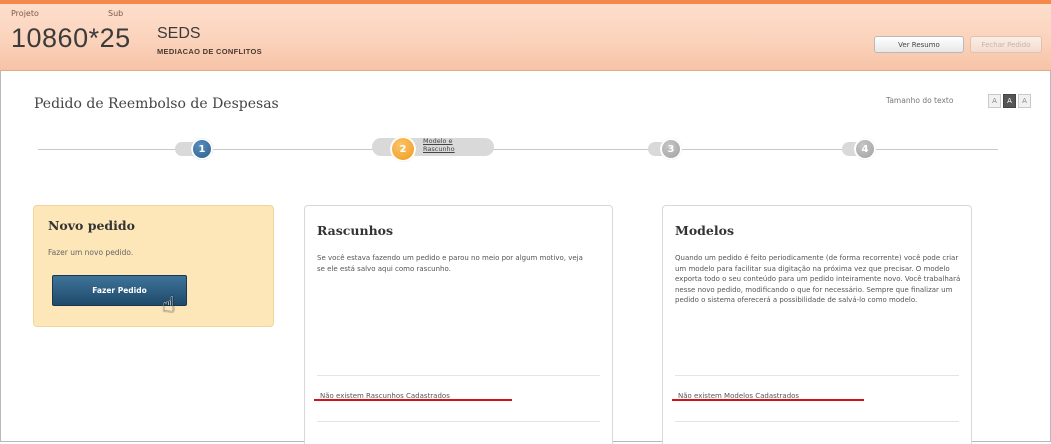  Describe the element at coordinates (817, 421) in the screenshot. I see `modelos-separator-bottom` at that location.